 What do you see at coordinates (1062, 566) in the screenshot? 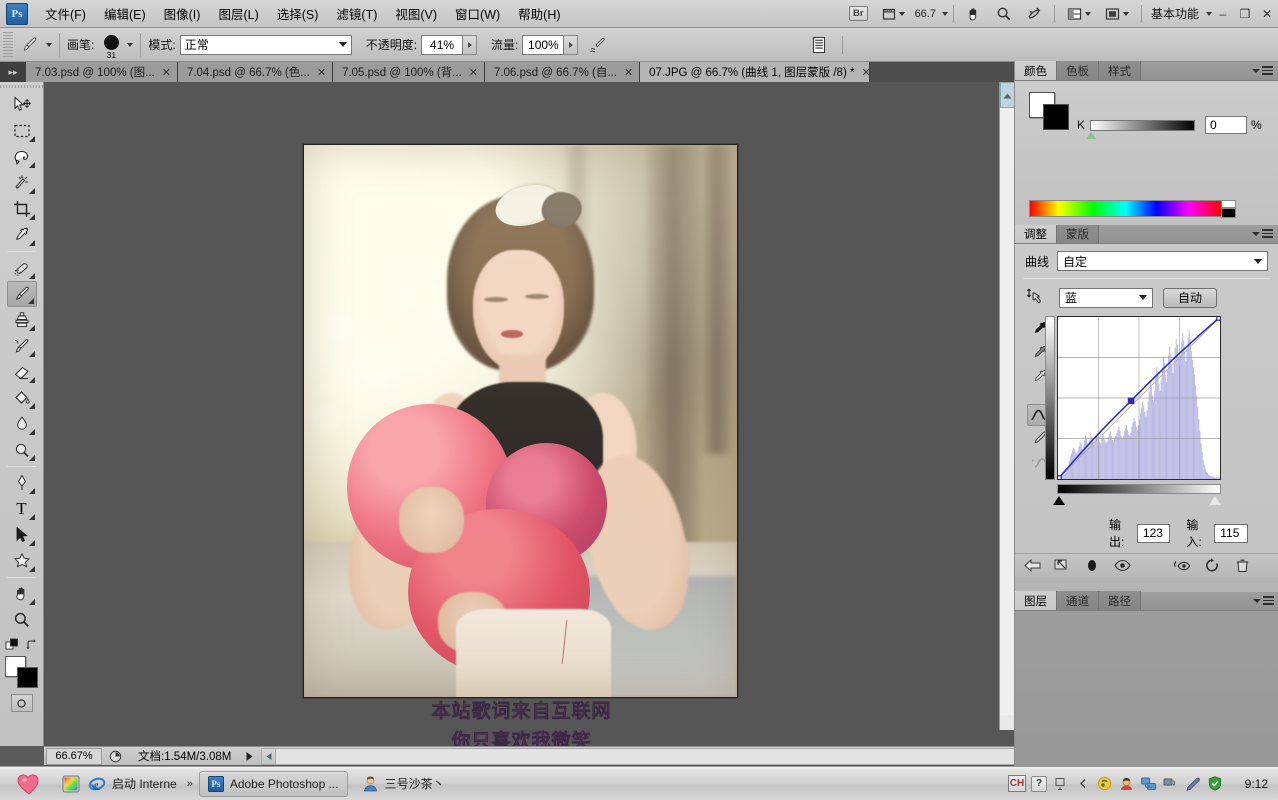
I see `expand-view-button` at bounding box center [1062, 566].